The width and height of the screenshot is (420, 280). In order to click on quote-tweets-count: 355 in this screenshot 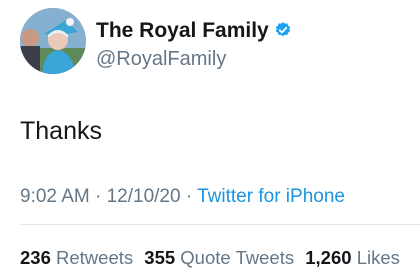, I will do `click(160, 257)`.